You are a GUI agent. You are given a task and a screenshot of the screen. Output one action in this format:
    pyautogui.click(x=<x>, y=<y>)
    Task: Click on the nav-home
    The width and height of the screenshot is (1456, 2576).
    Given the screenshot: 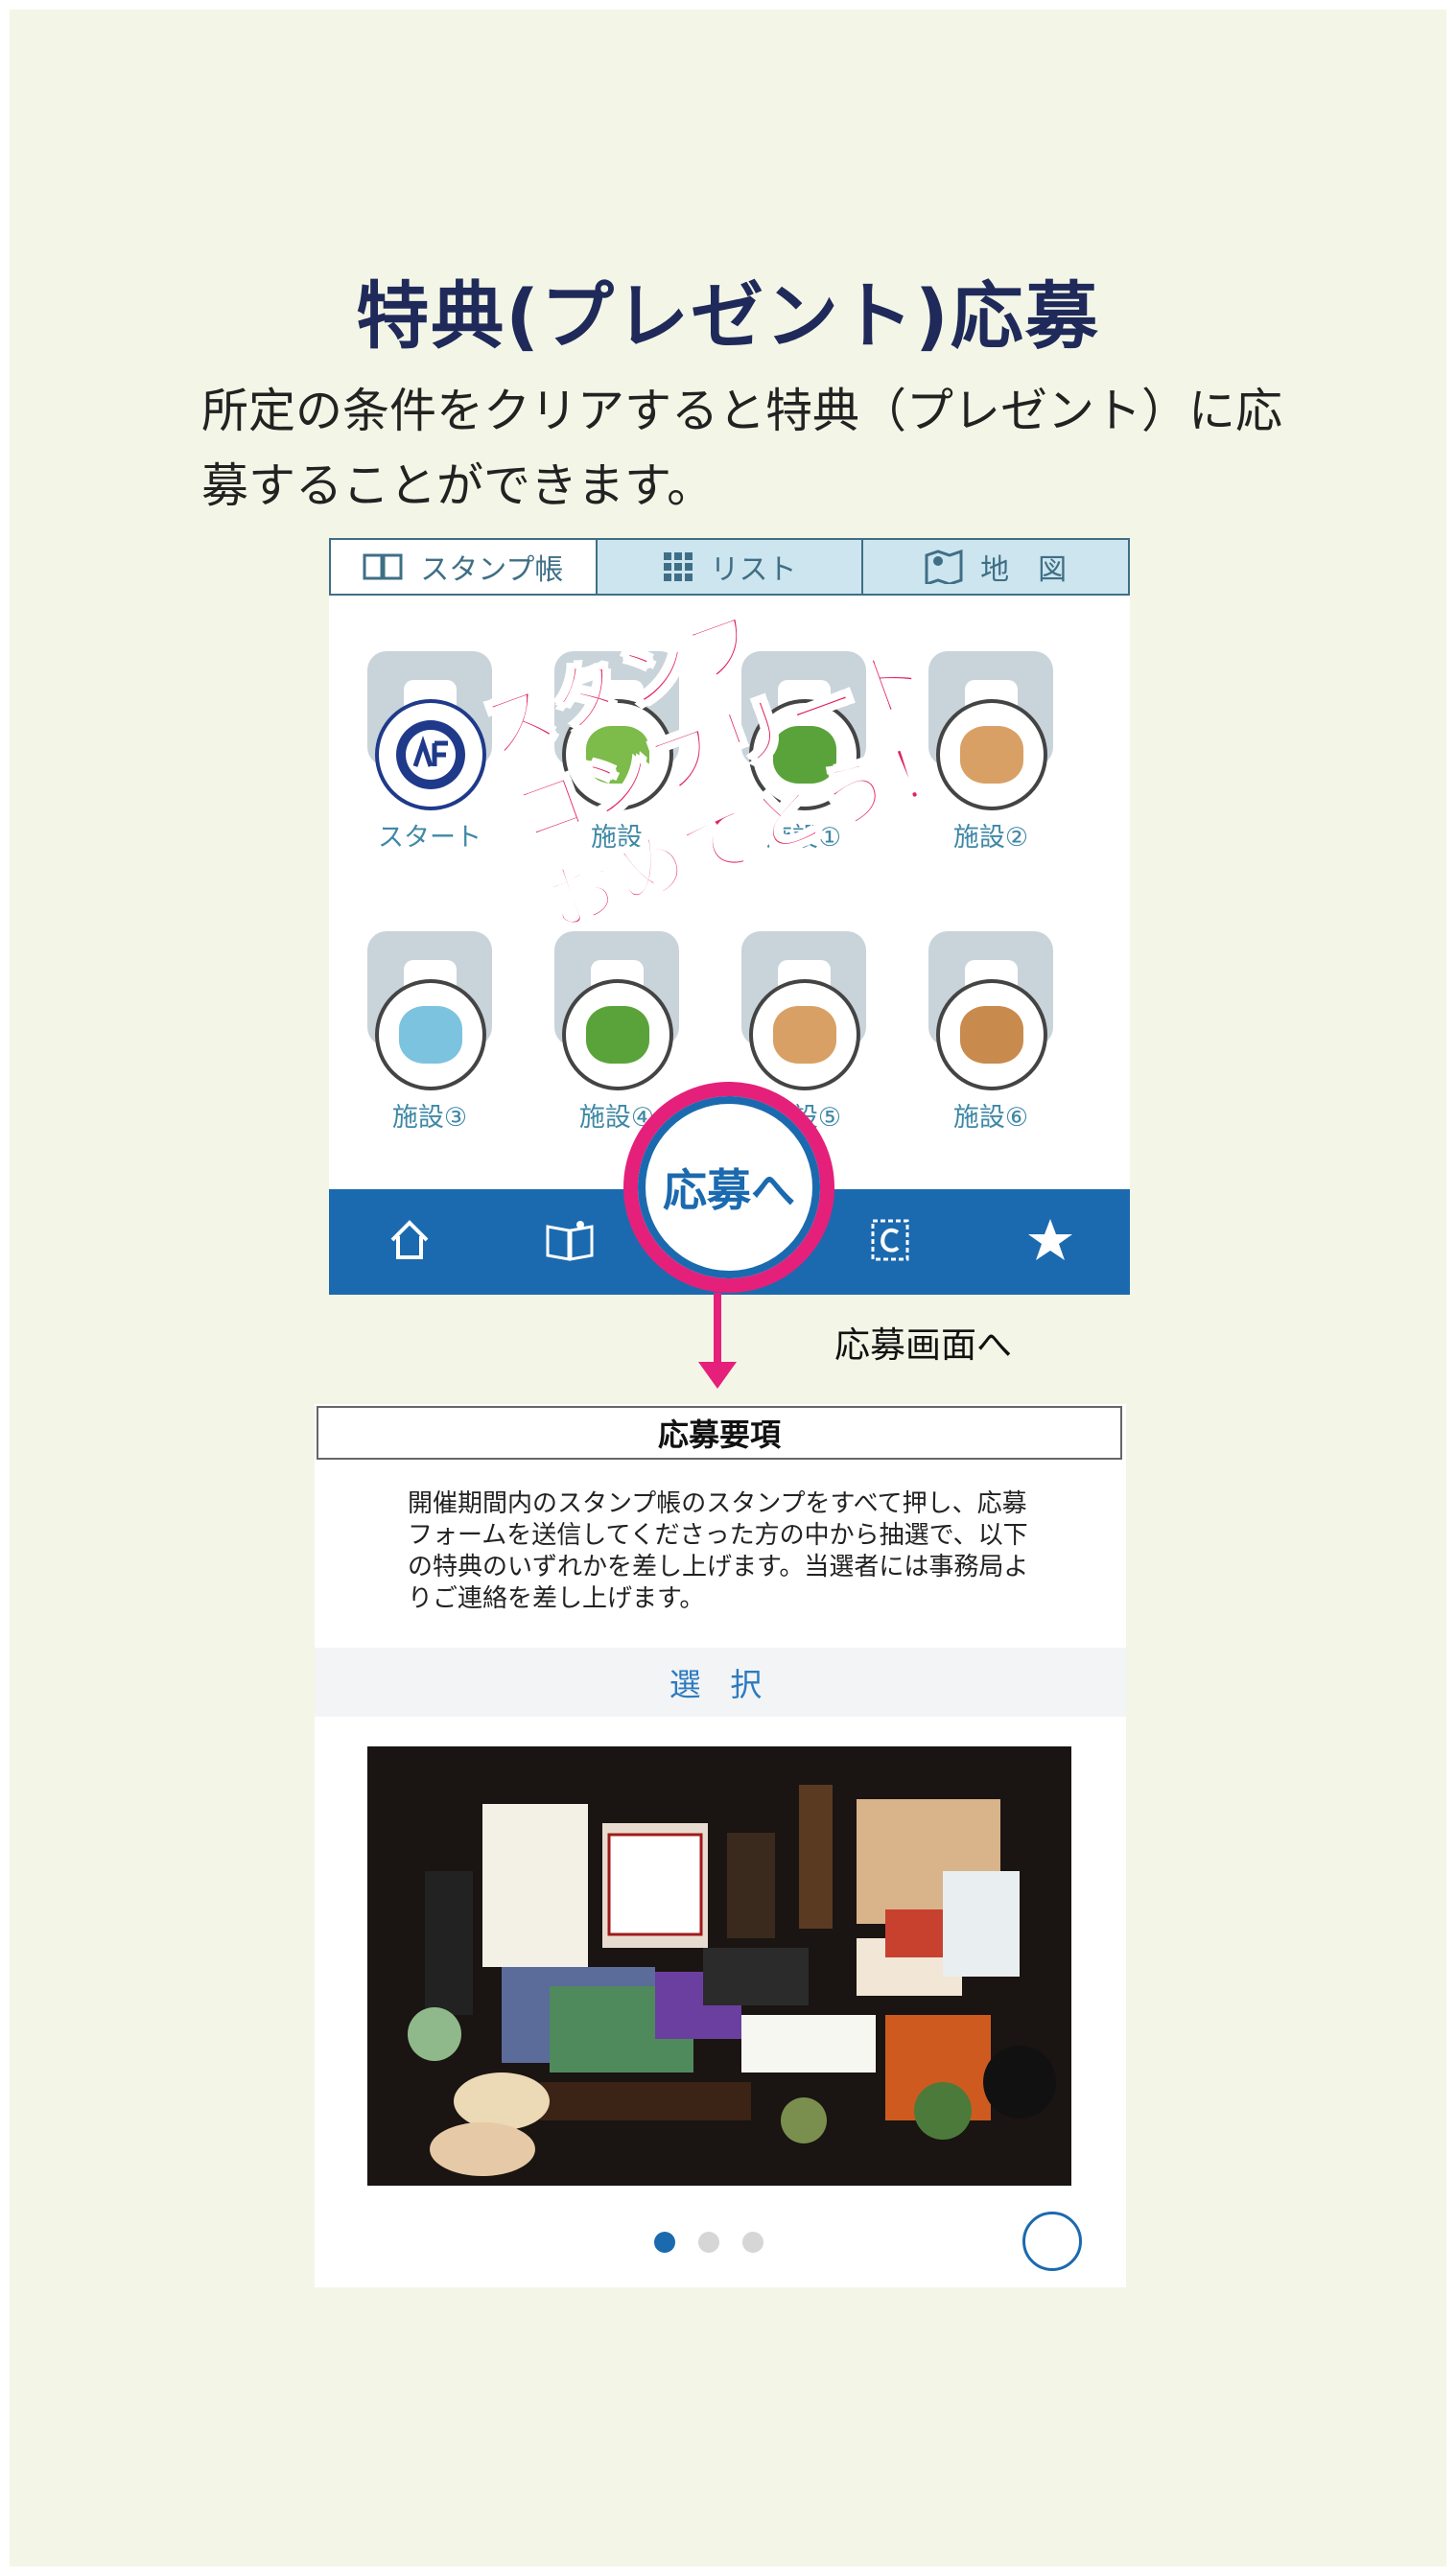 What is the action you would take?
    pyautogui.click(x=409, y=1242)
    